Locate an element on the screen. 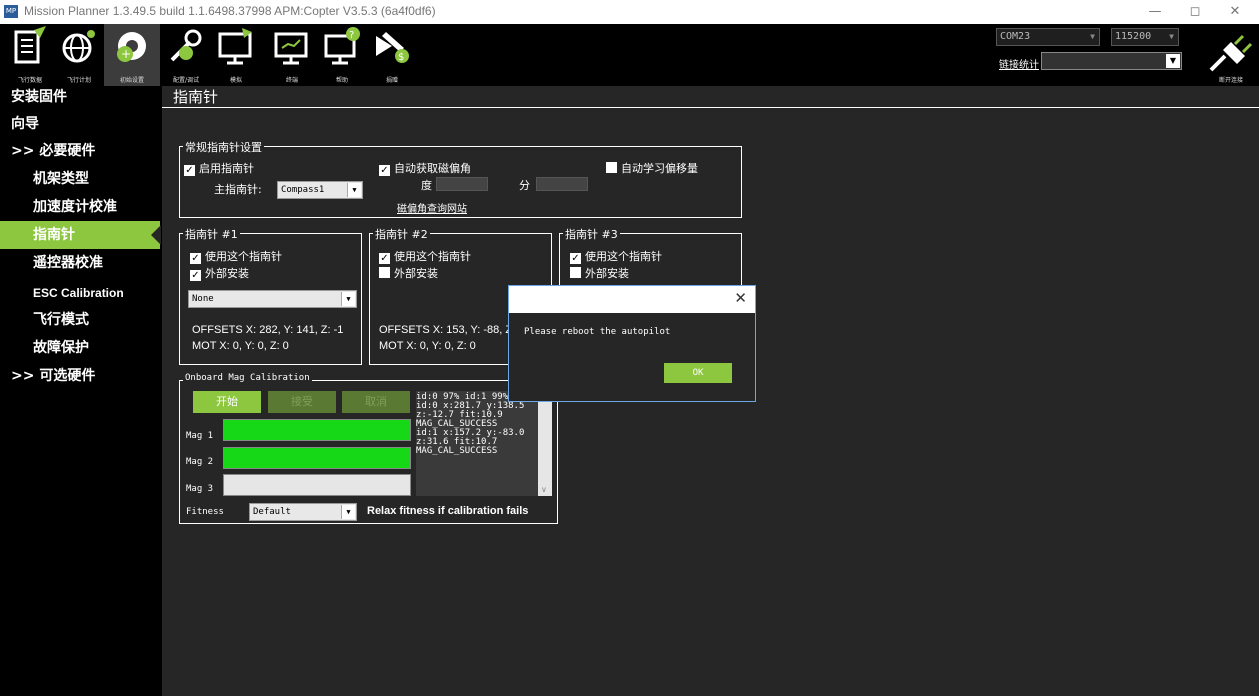  fitness-select: Default ▼ is located at coordinates (303, 512).